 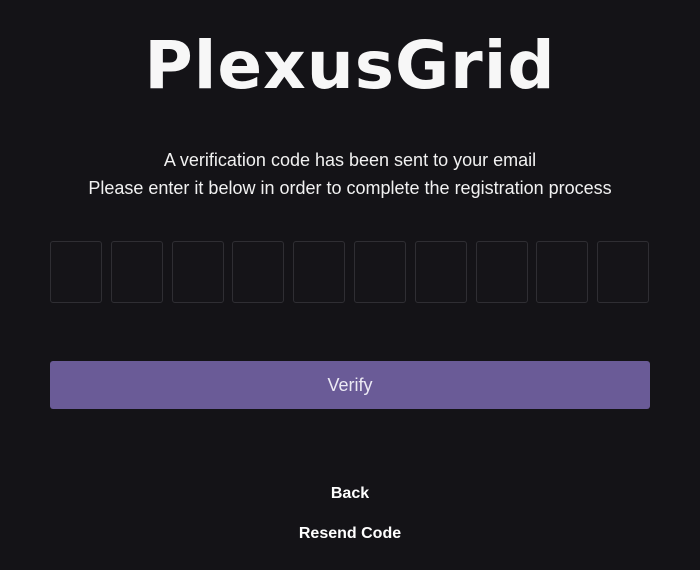 I want to click on back-link-row: Back, so click(x=350, y=494).